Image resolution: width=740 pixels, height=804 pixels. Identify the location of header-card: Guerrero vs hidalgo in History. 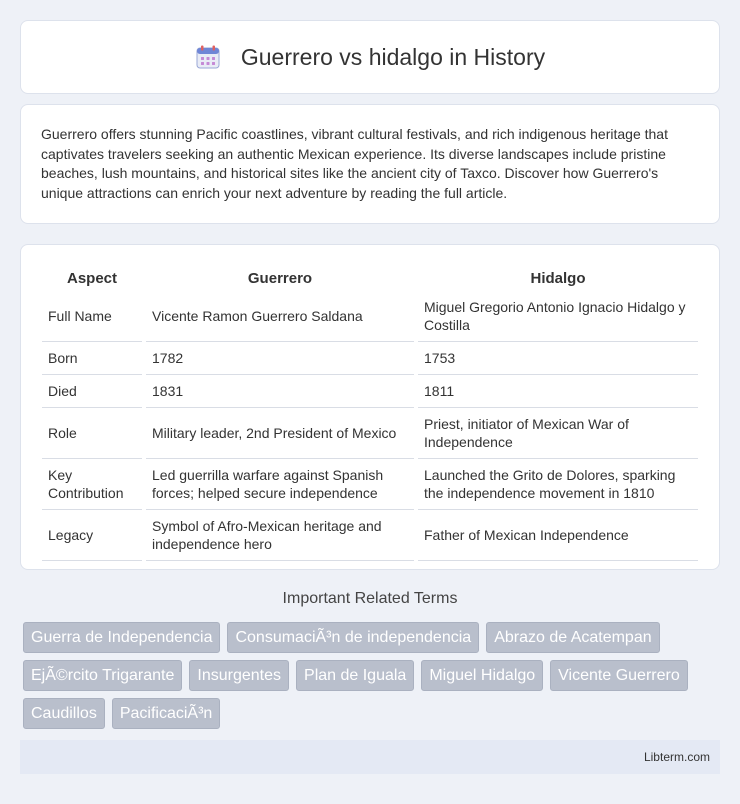
(370, 57).